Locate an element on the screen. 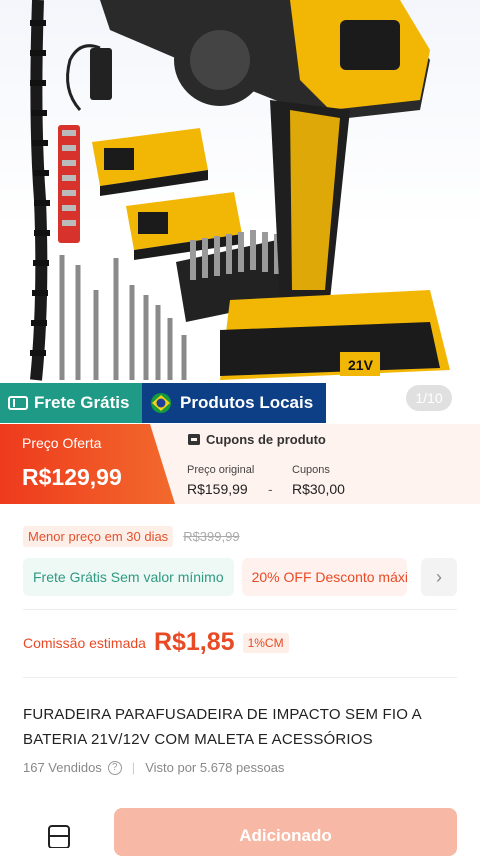 This screenshot has height=864, width=480. coupons-header: Cupons de produto is located at coordinates (257, 439).